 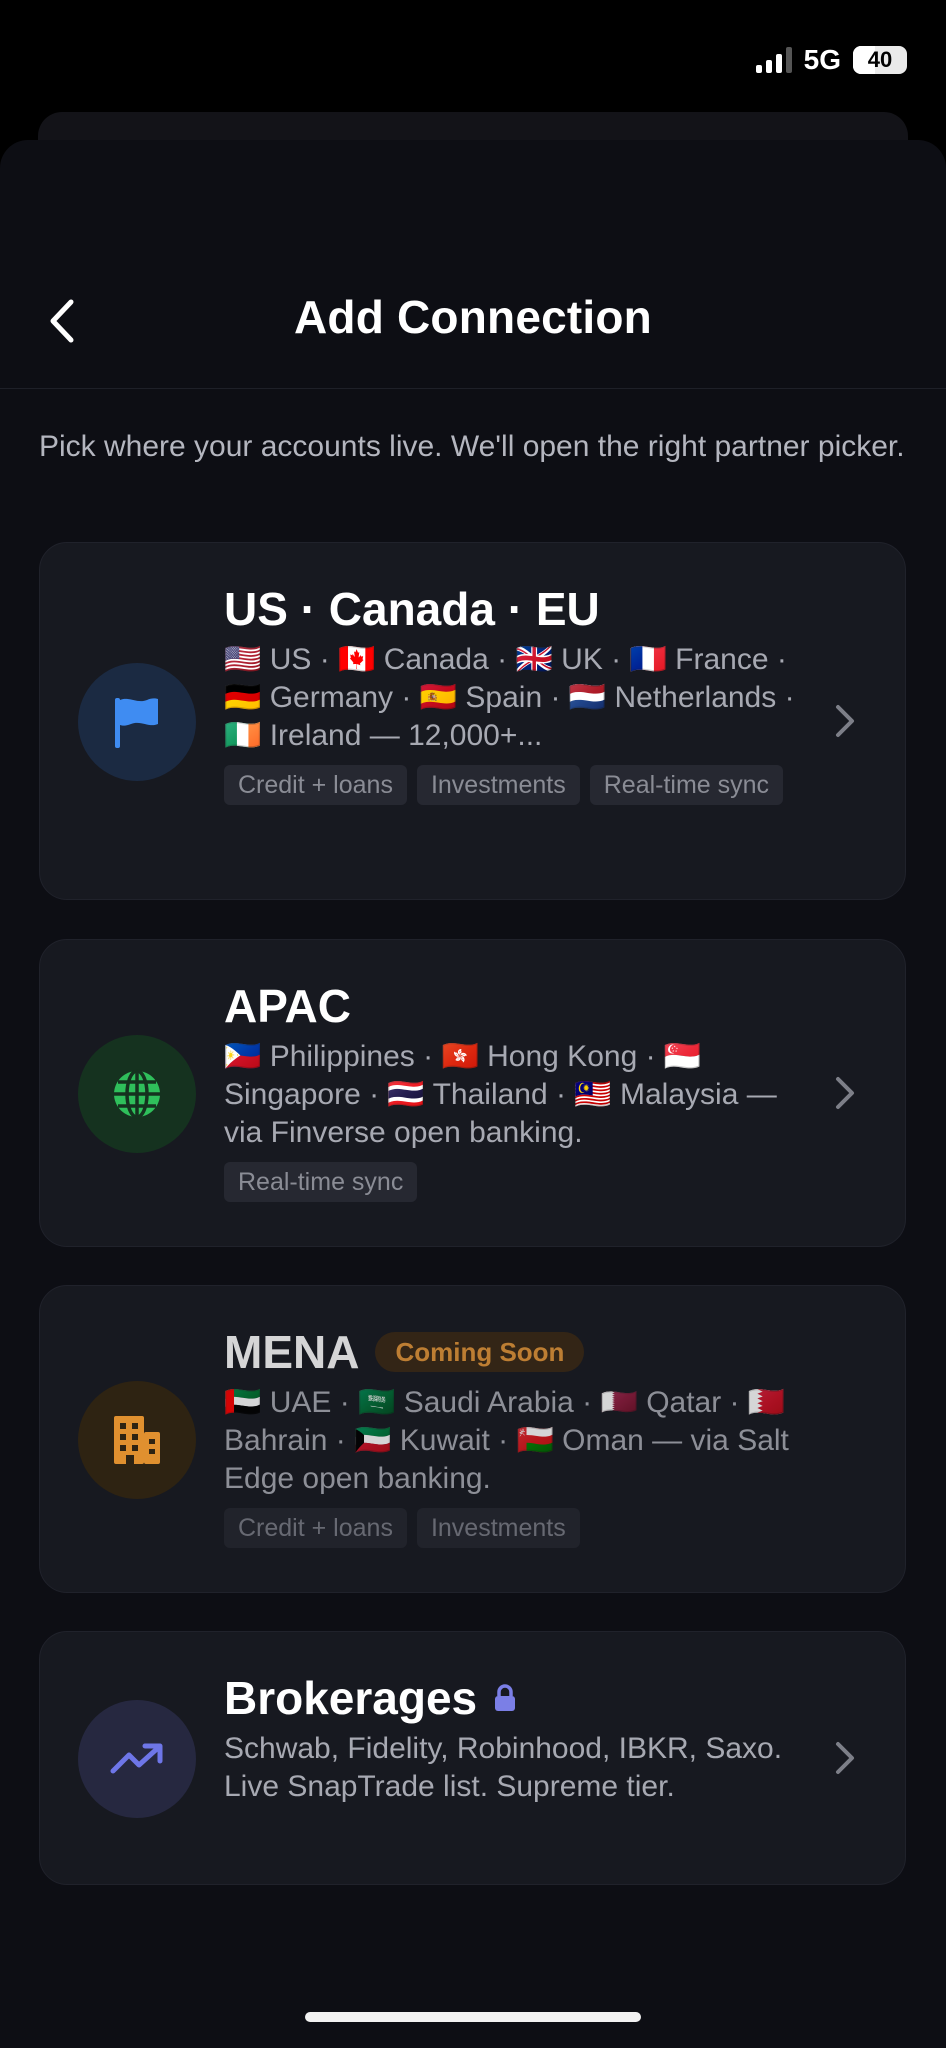 What do you see at coordinates (473, 2017) in the screenshot?
I see `home-indicator` at bounding box center [473, 2017].